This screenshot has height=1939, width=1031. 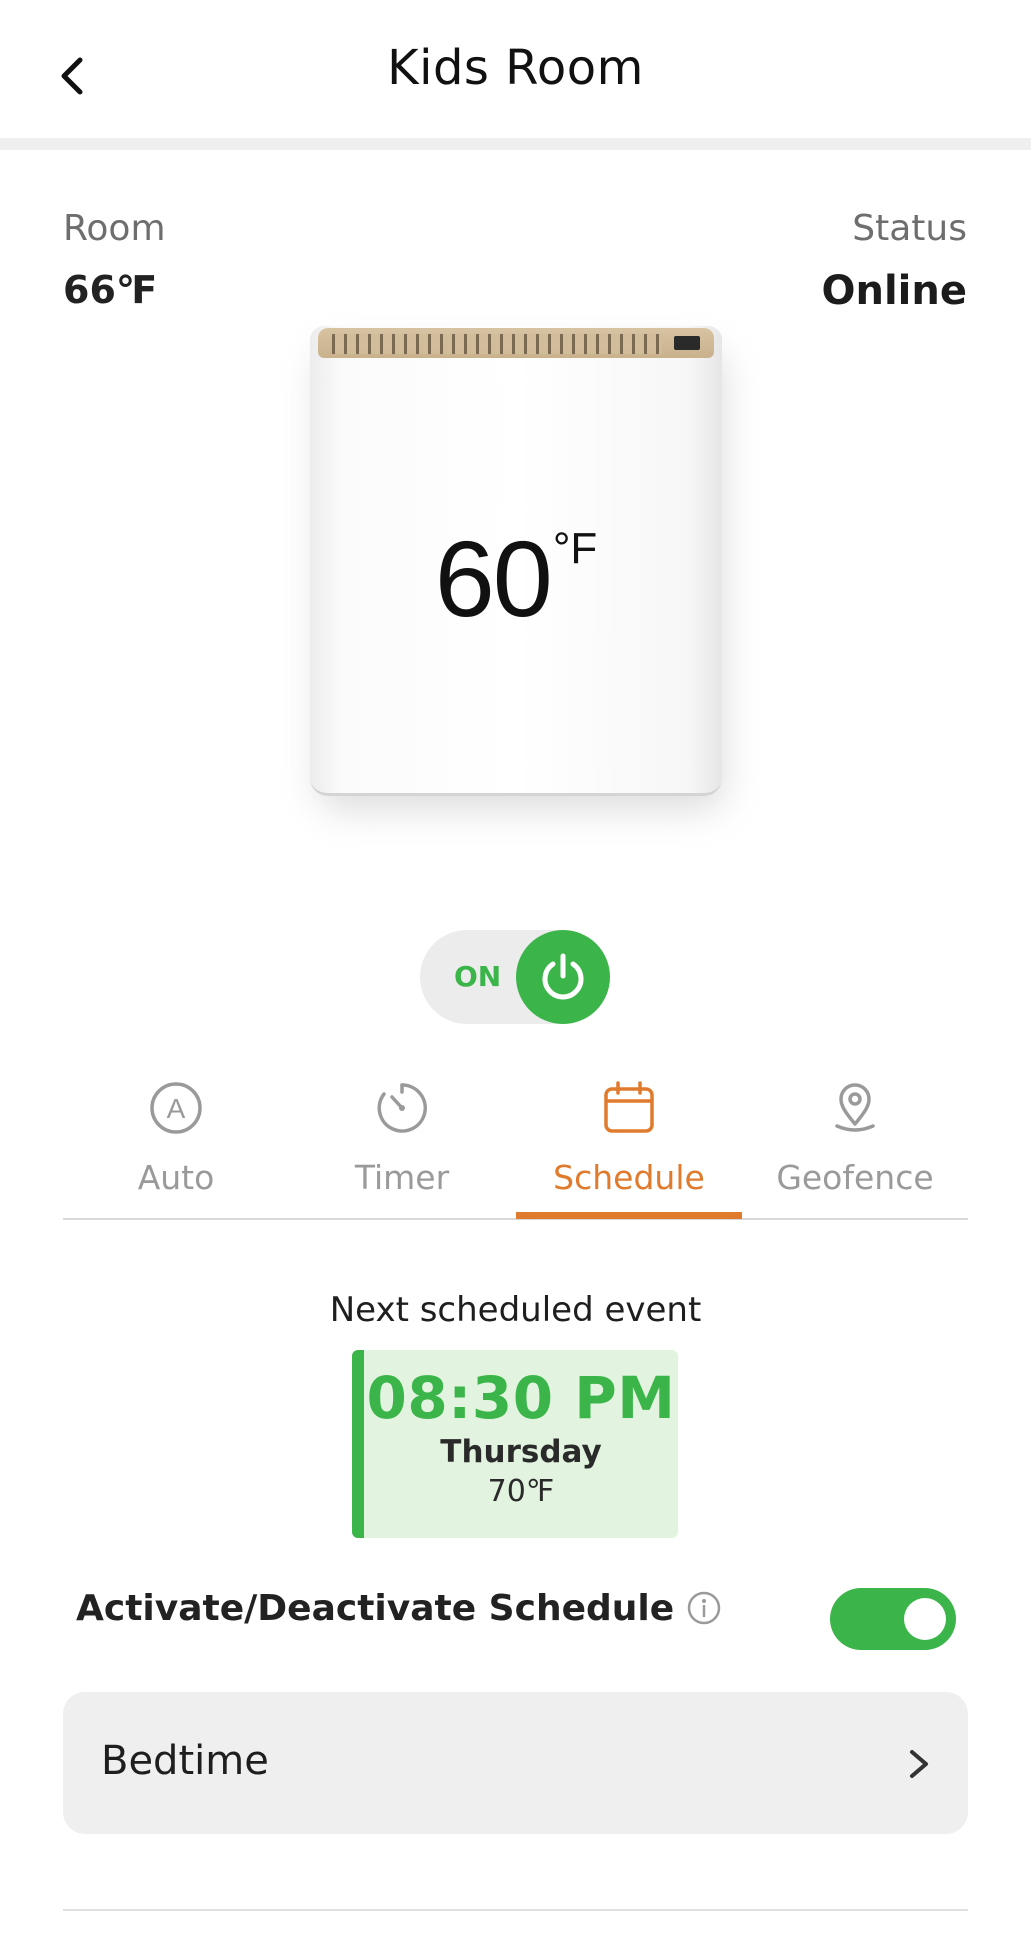 I want to click on chevron-right-icon, so click(x=919, y=1764).